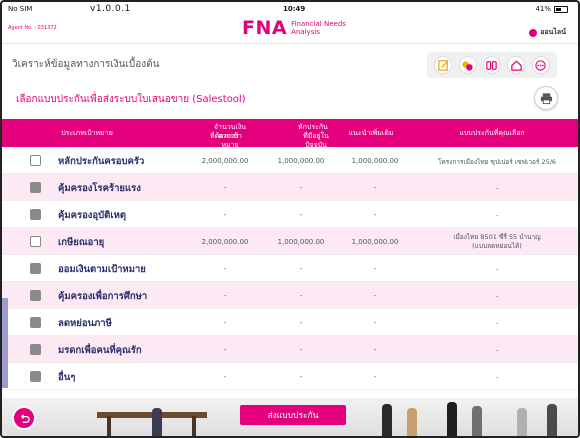  Describe the element at coordinates (101, 161) in the screenshot. I see `goal-name: หลักประกันครอบครัว` at that location.